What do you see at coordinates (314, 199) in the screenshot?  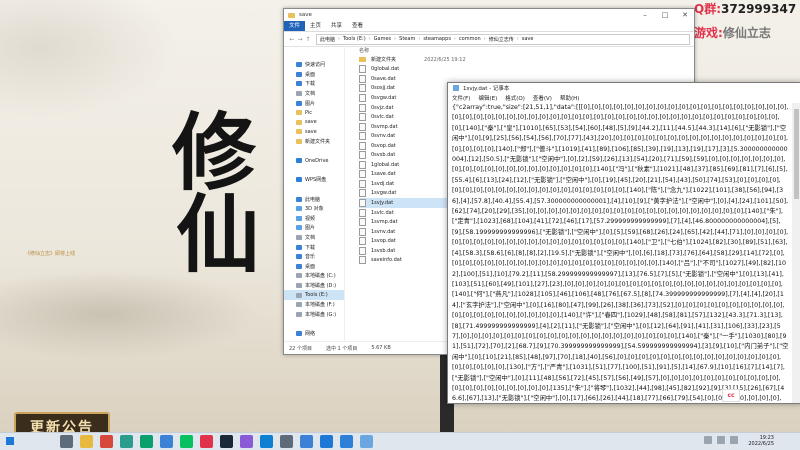 I see `nav-item: 此电脑` at bounding box center [314, 199].